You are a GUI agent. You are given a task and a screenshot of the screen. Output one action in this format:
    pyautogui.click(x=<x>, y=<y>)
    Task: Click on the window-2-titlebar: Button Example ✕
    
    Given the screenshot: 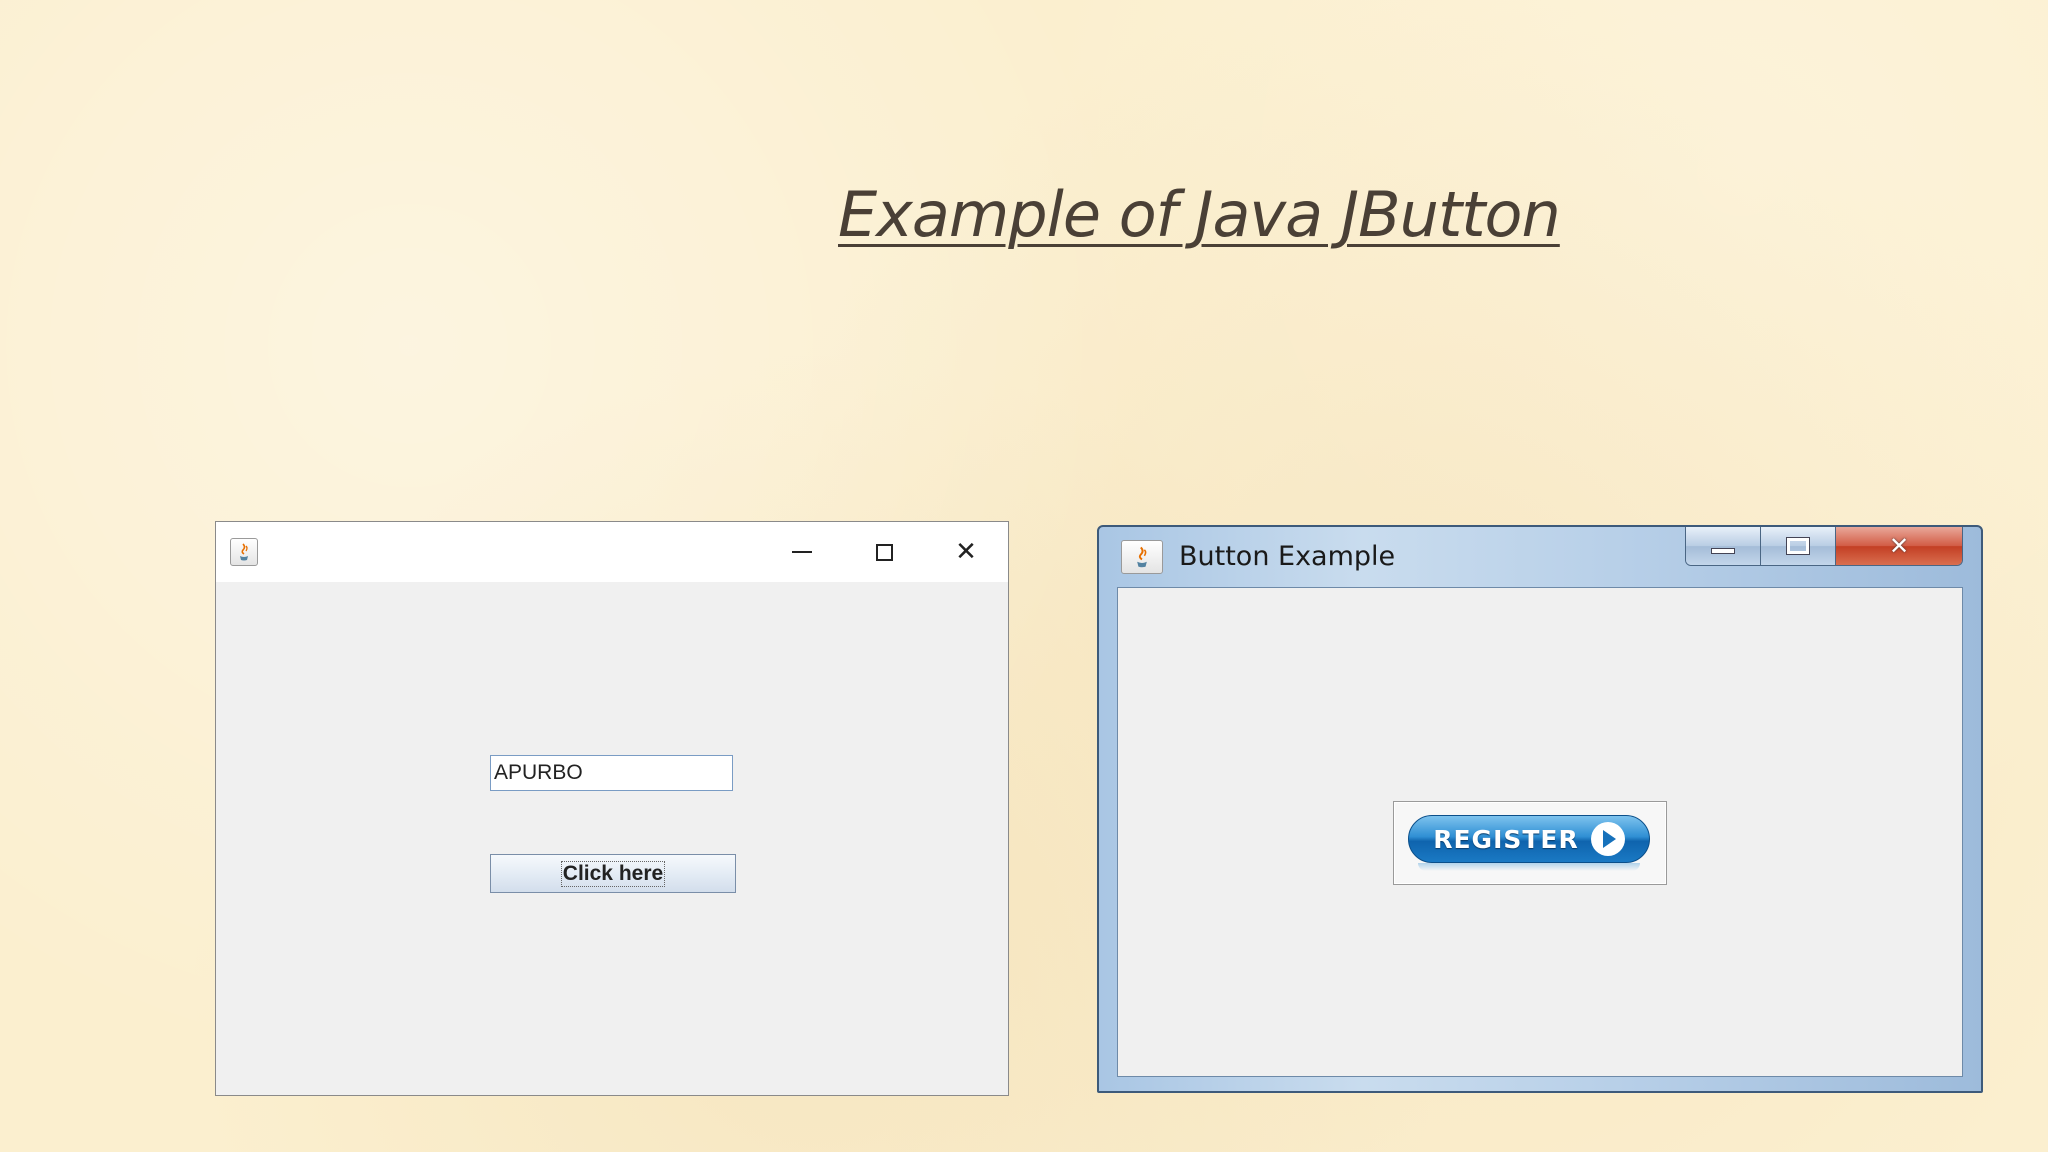 What is the action you would take?
    pyautogui.click(x=1540, y=557)
    